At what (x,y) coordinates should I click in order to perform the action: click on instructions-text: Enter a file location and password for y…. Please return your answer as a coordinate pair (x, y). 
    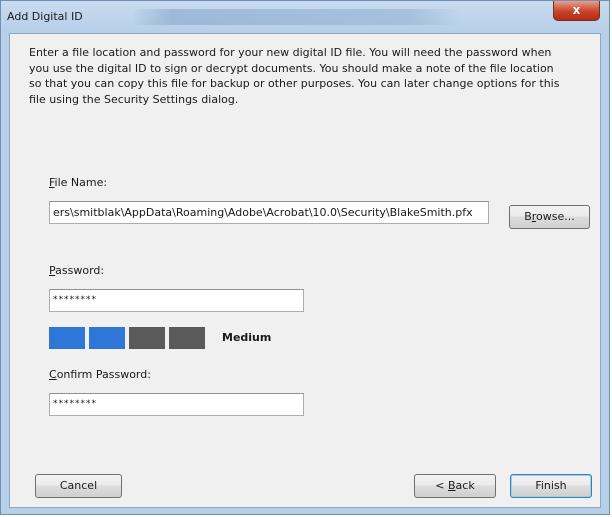
    Looking at the image, I should click on (294, 76).